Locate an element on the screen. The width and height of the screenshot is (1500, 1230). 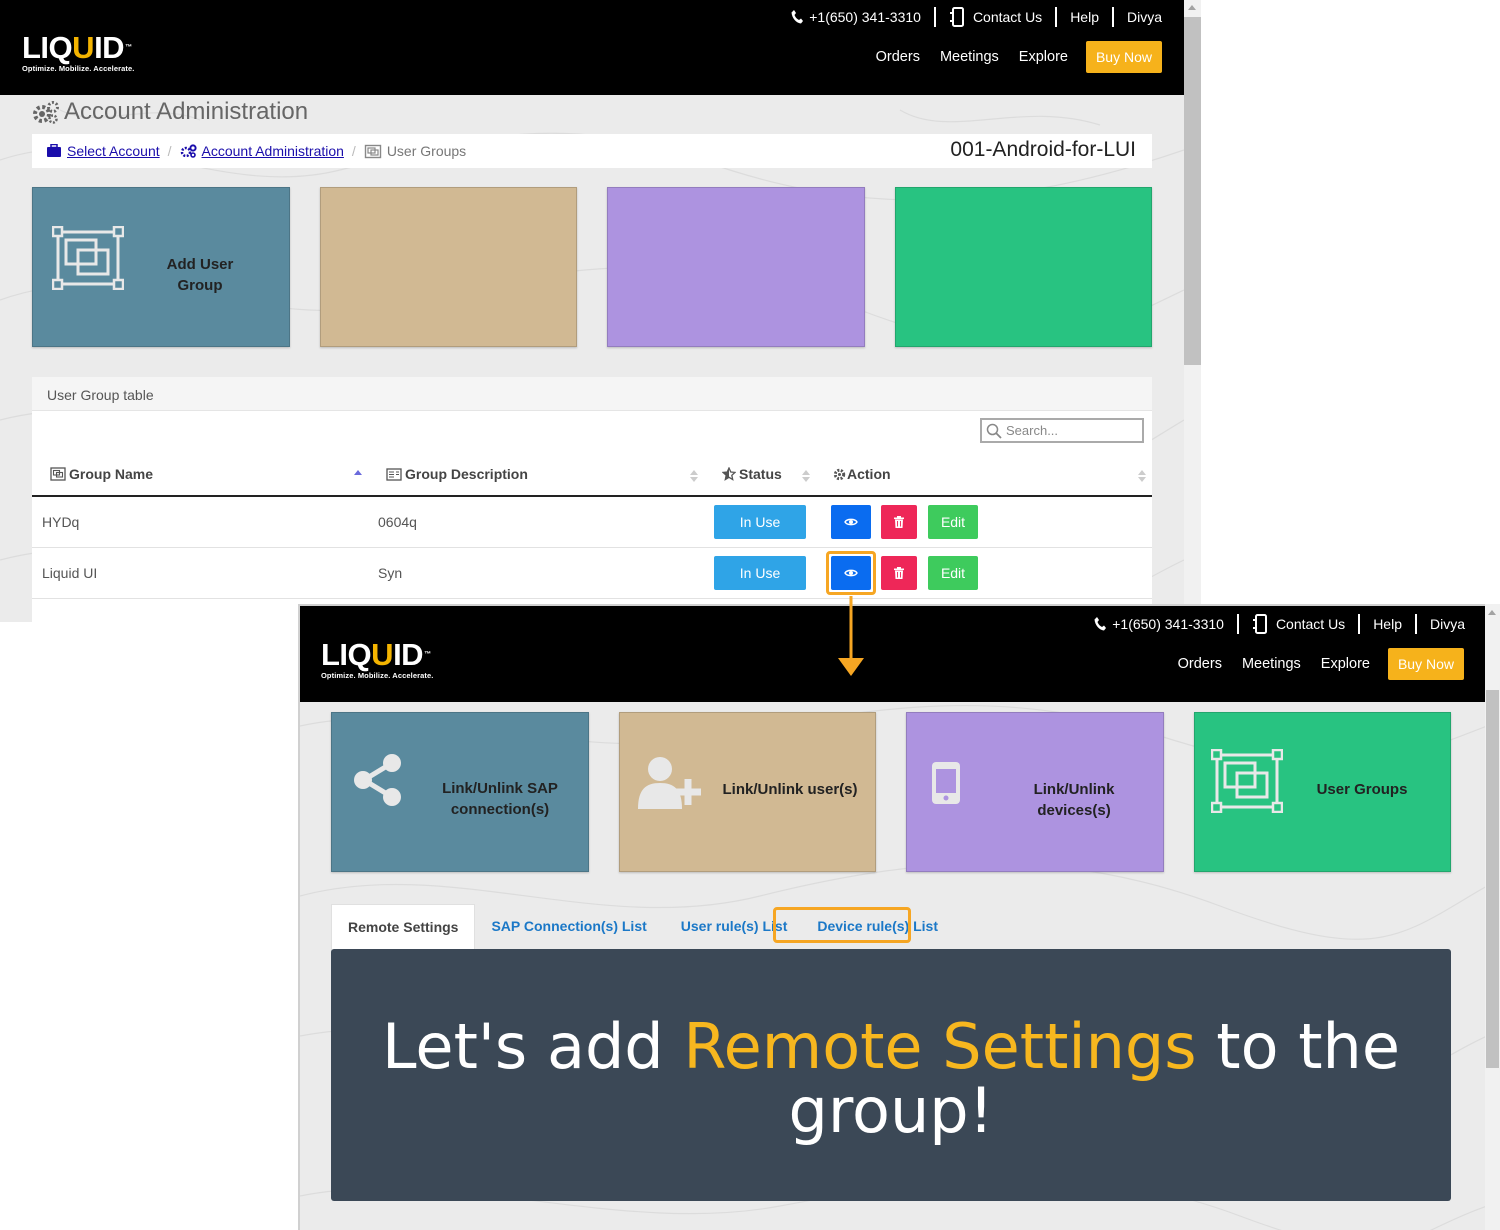
gears-icon is located at coordinates (46, 112).